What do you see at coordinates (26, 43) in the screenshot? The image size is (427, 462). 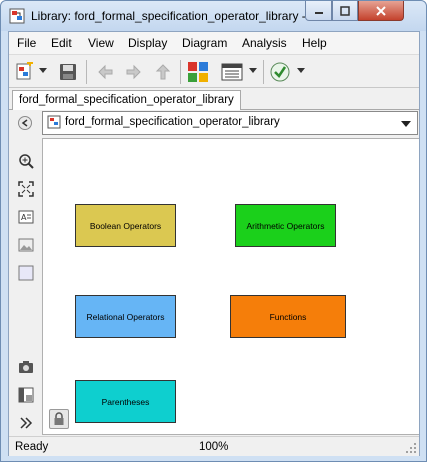 I see `menu-file: File` at bounding box center [26, 43].